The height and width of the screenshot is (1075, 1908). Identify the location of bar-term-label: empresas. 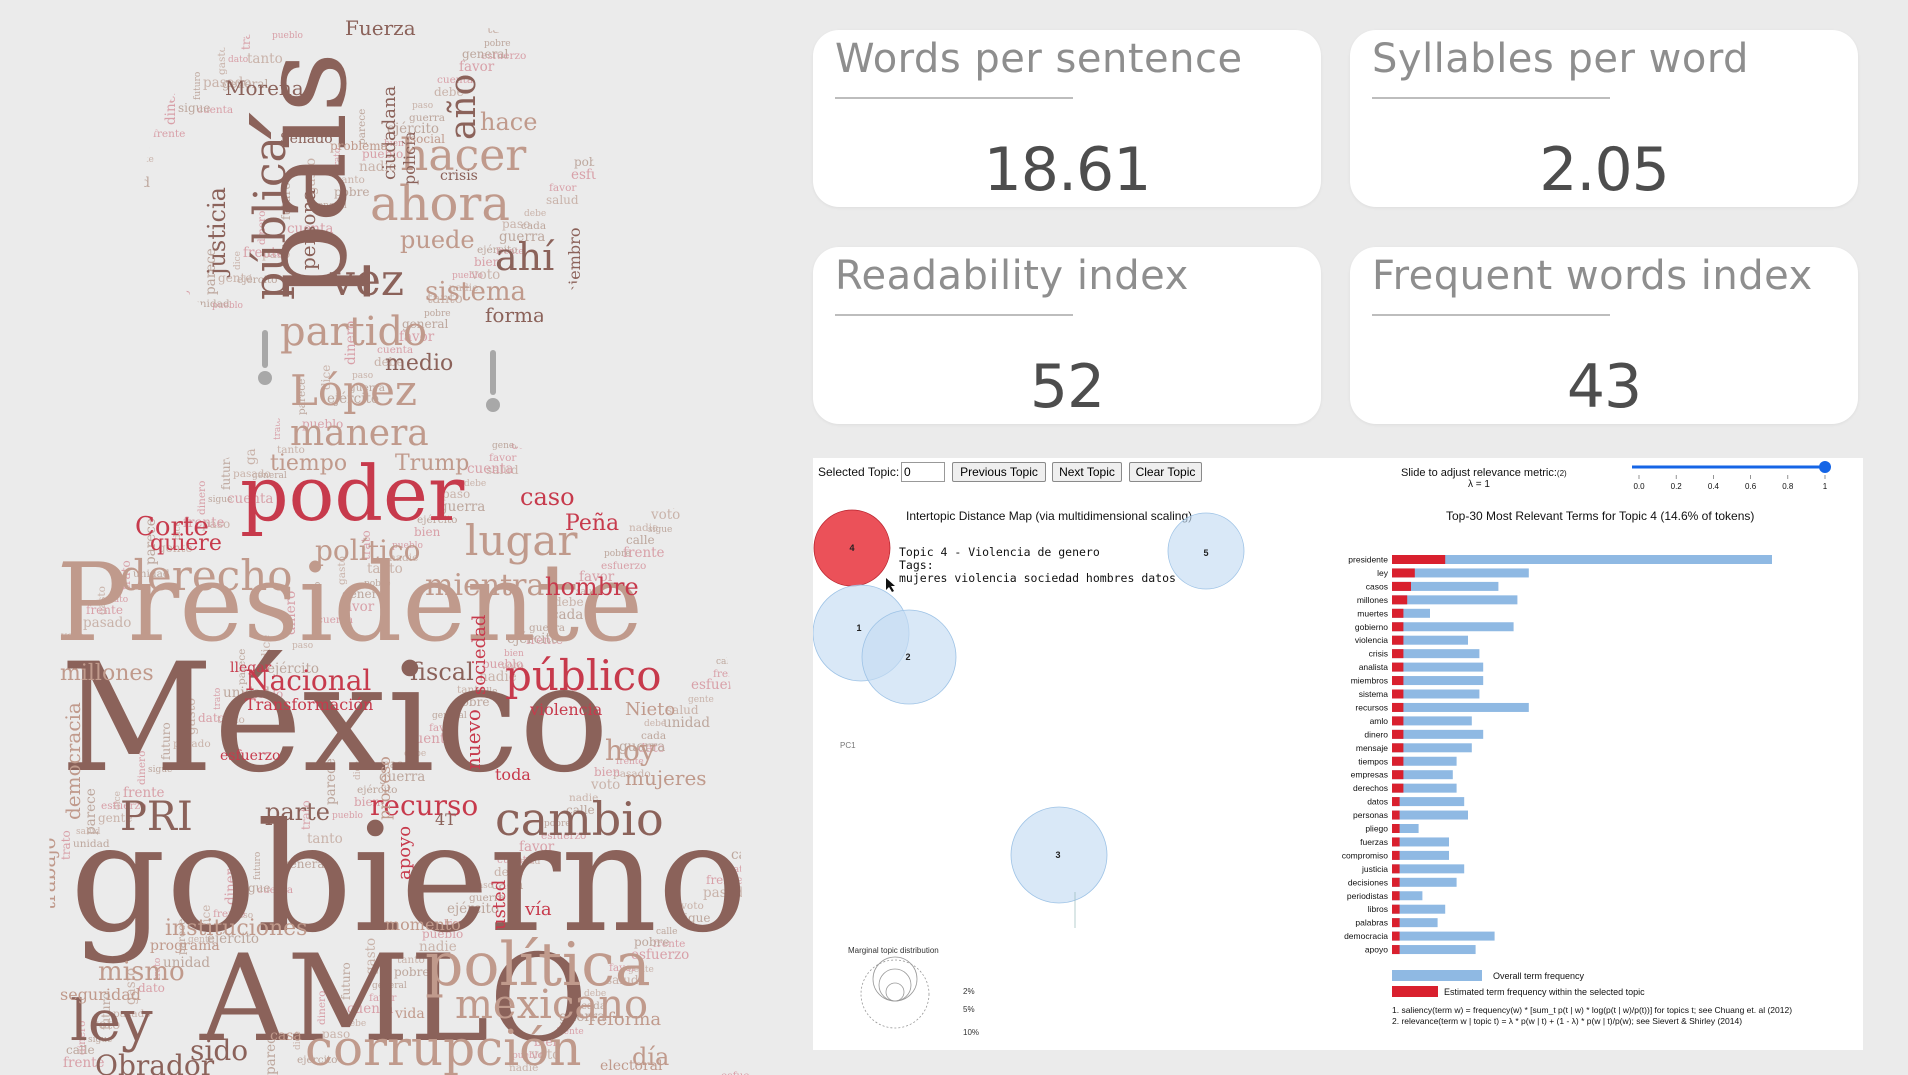
(1369, 775).